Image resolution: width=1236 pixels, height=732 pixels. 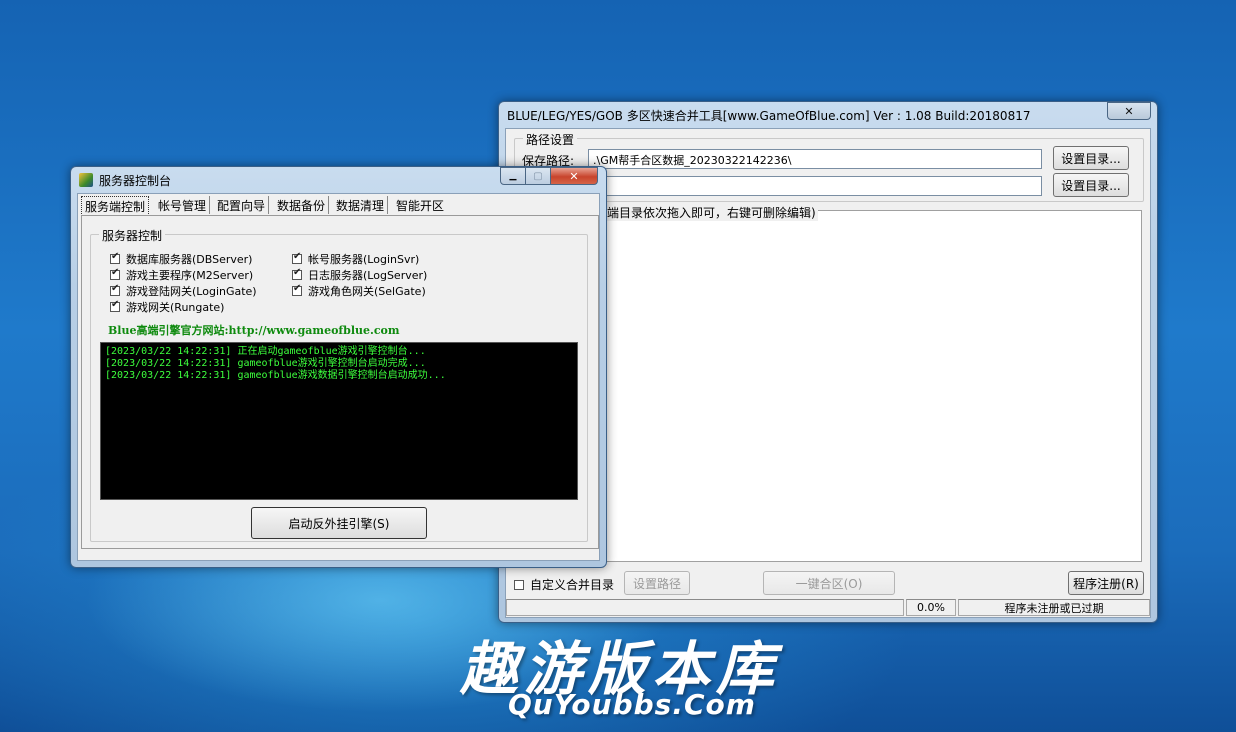 I want to click on maximize-button: ▢, so click(x=538, y=176).